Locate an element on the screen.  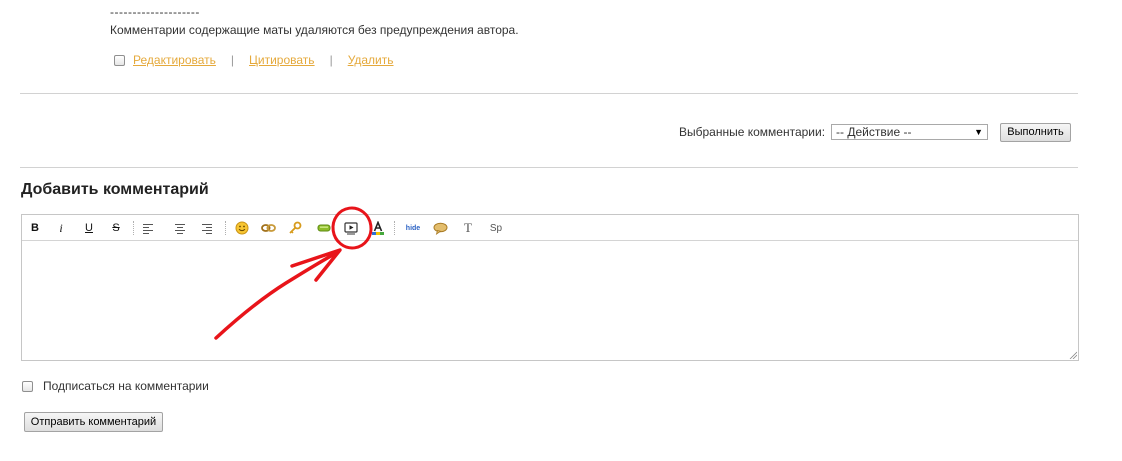
quote-link: Цитировать is located at coordinates (282, 60).